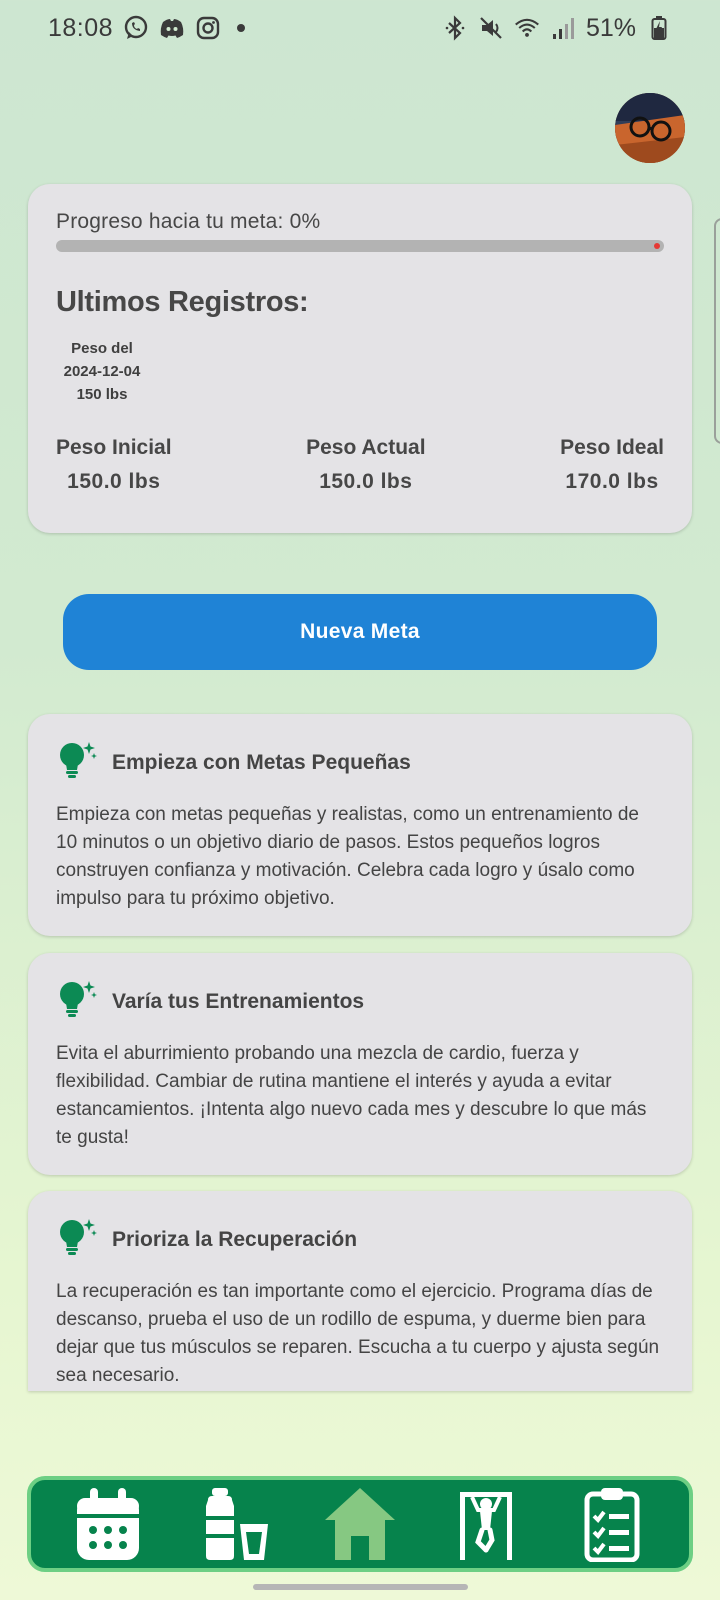 This screenshot has height=1600, width=720. I want to click on nav-item-calendar, so click(108, 1524).